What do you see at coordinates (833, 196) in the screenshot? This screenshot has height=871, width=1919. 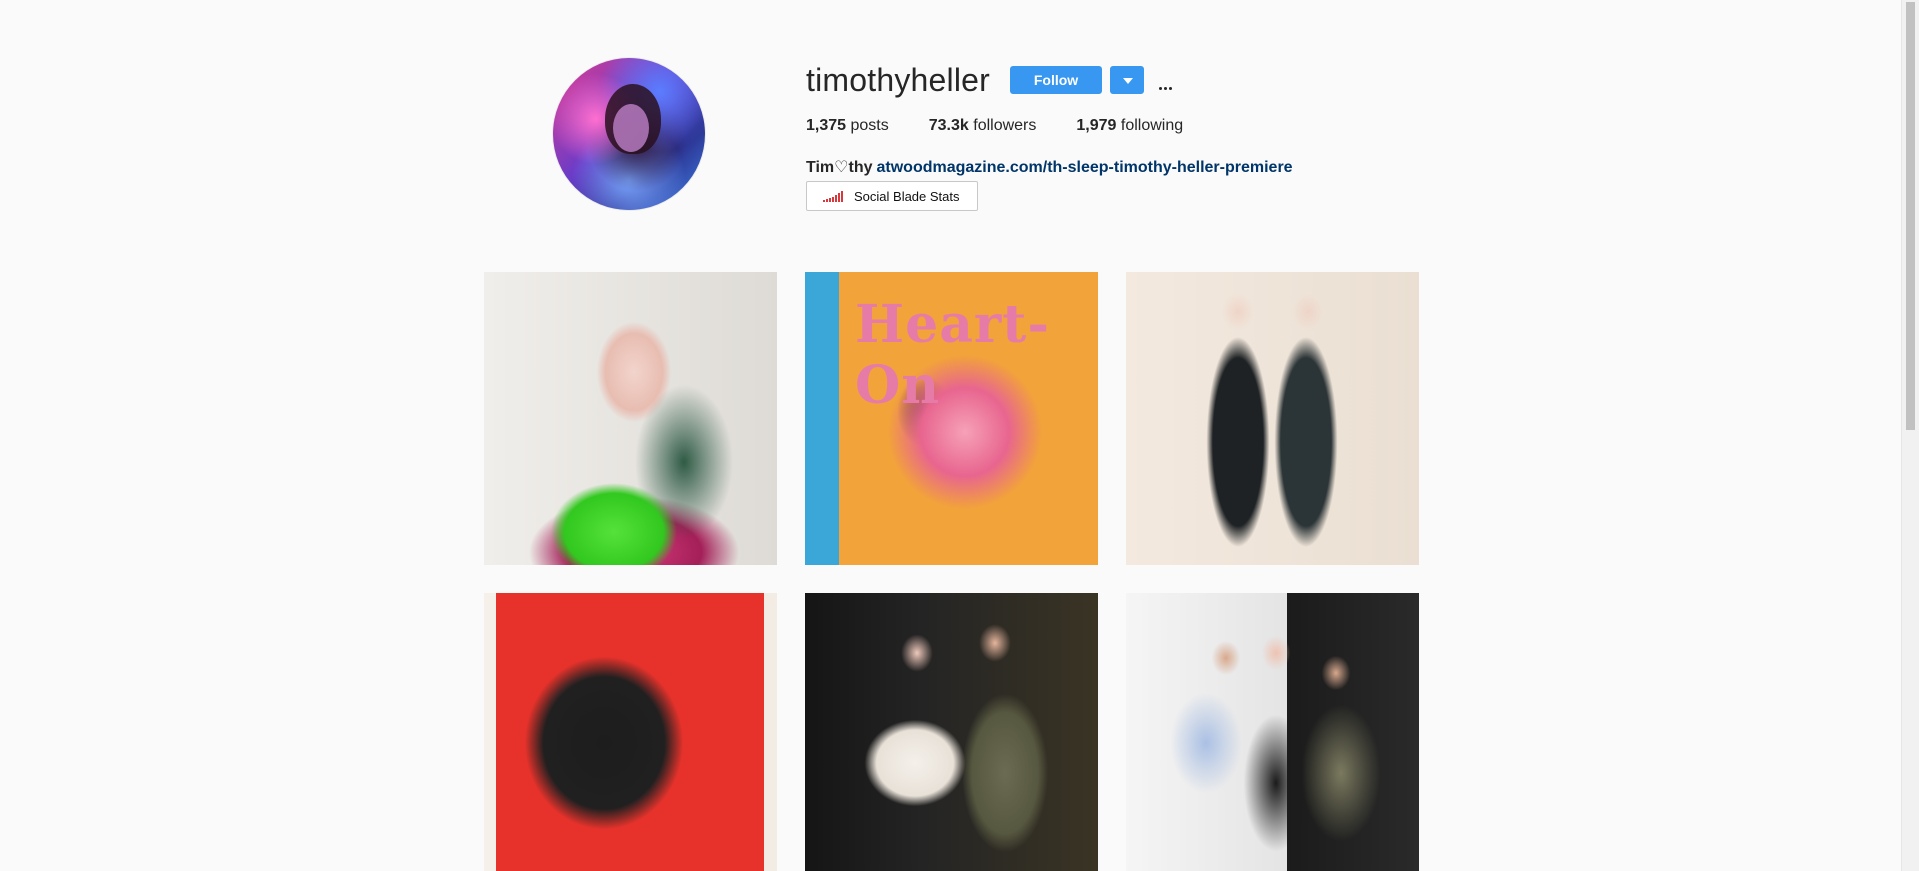 I see `signal-bars-icon` at bounding box center [833, 196].